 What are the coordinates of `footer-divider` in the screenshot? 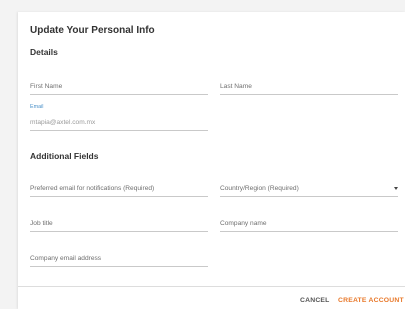 It's located at (211, 286).